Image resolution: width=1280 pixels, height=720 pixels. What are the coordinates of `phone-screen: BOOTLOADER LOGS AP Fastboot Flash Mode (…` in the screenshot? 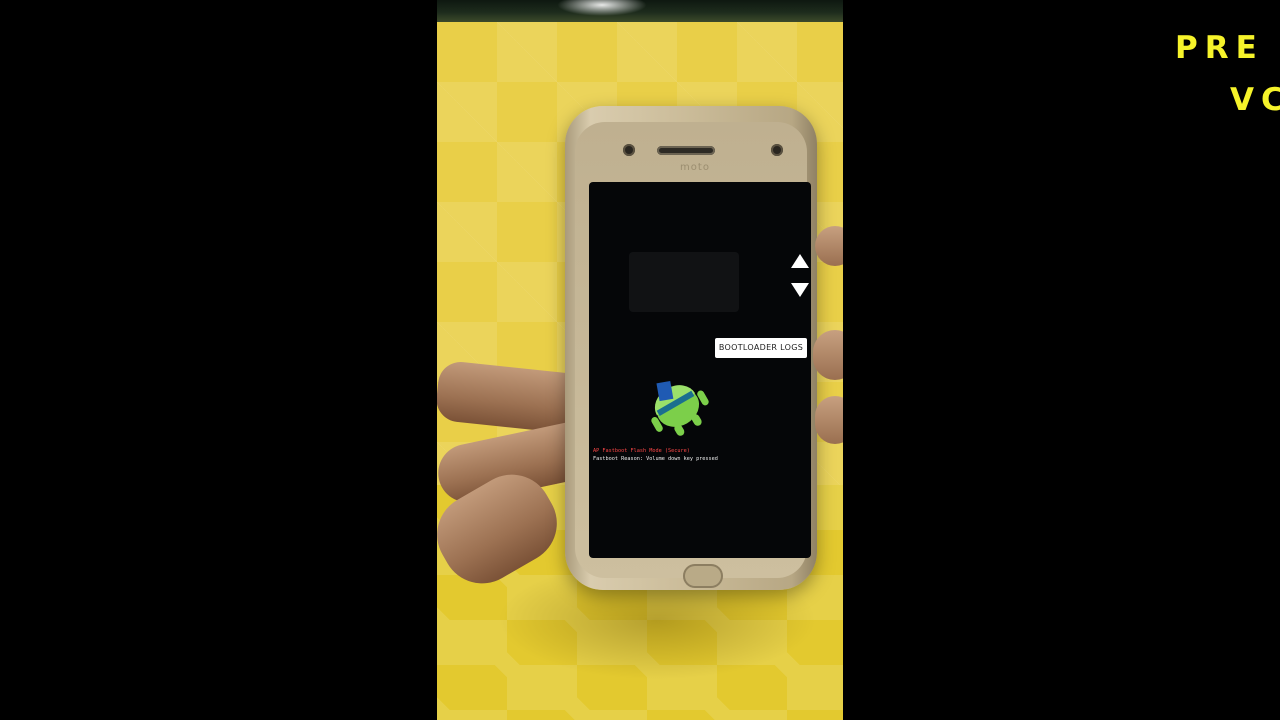 It's located at (700, 370).